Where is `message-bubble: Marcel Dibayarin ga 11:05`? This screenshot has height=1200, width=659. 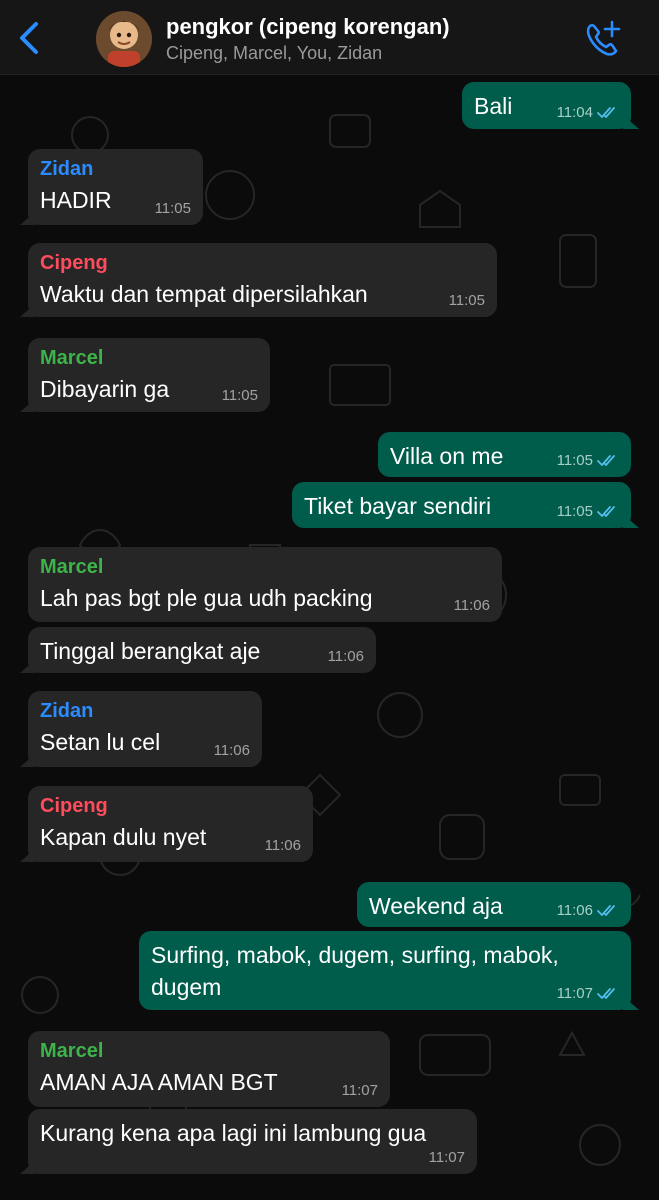 message-bubble: Marcel Dibayarin ga 11:05 is located at coordinates (149, 375).